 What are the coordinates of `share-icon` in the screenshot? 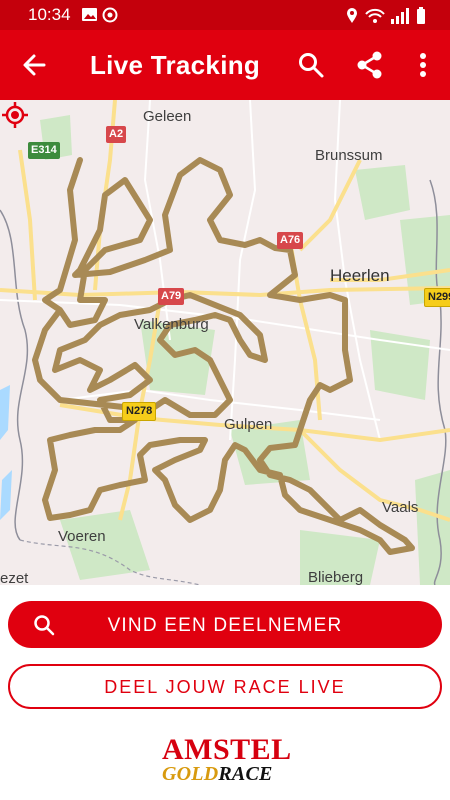 It's located at (370, 65).